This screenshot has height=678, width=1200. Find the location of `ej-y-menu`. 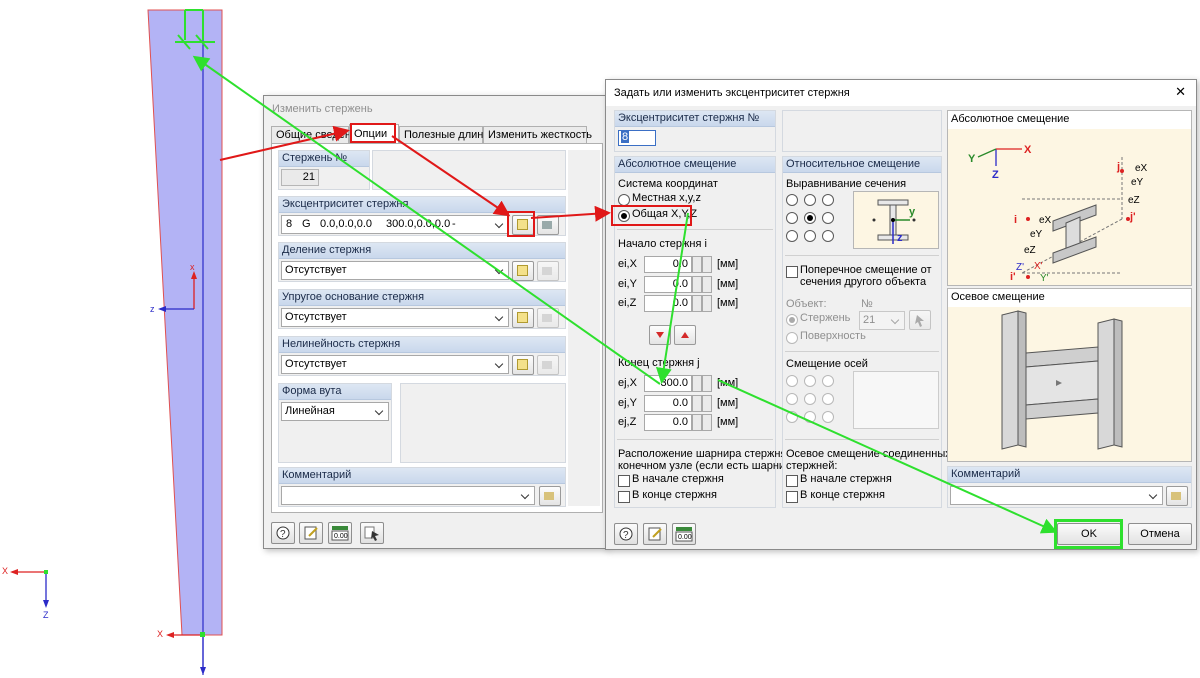

ej-y-menu is located at coordinates (707, 403).